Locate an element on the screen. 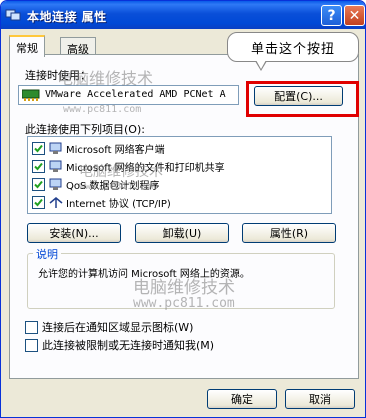 The width and height of the screenshot is (366, 418). notify-limited-option: 此连接被限制或无连接时通知我(M) is located at coordinates (119, 345).